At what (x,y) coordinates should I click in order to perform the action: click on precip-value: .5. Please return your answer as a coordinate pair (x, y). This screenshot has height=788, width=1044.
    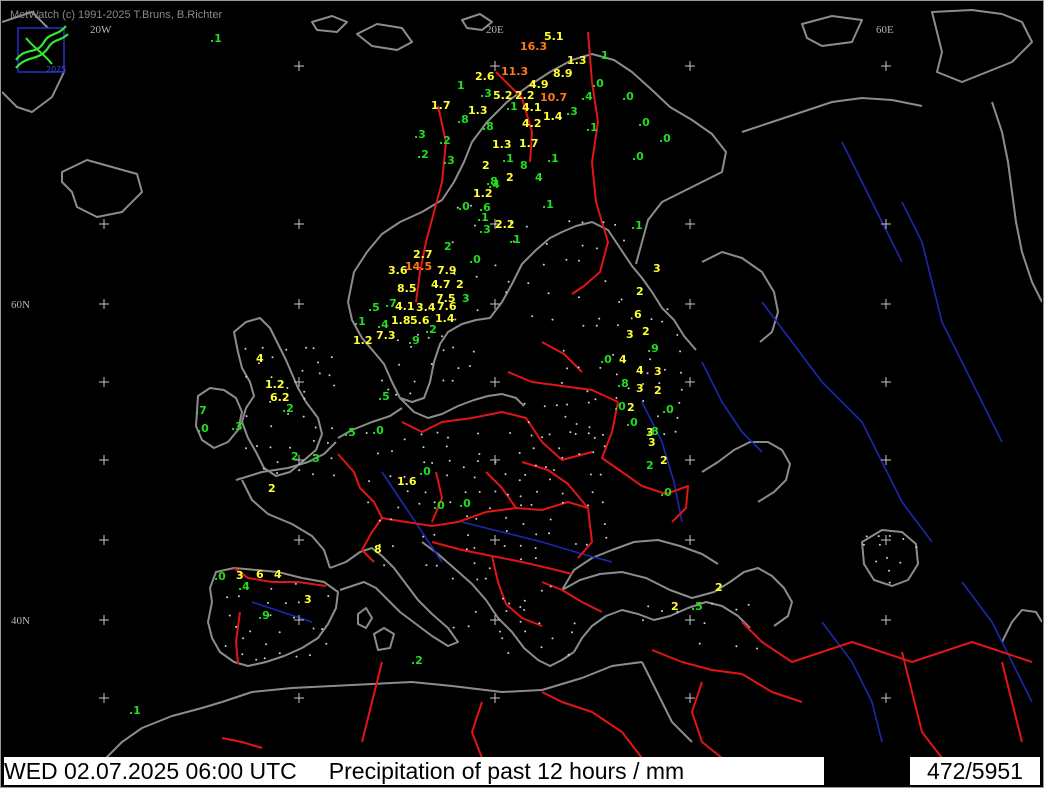
    Looking at the image, I should click on (374, 307).